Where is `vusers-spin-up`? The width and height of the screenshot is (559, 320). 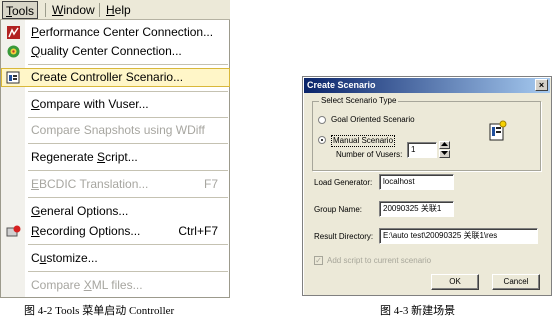 vusers-spin-up is located at coordinates (444, 145).